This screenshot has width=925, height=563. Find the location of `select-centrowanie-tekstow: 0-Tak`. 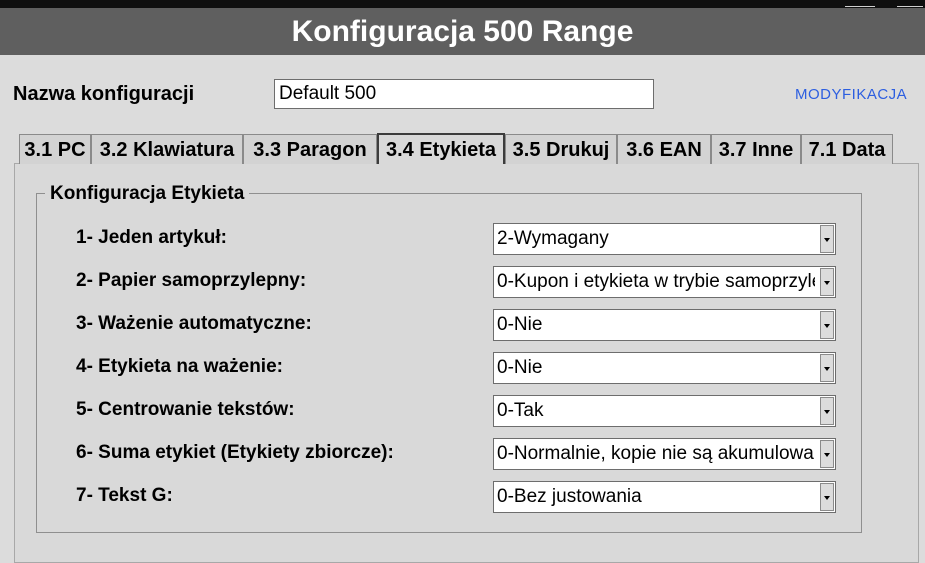

select-centrowanie-tekstow: 0-Tak is located at coordinates (664, 411).